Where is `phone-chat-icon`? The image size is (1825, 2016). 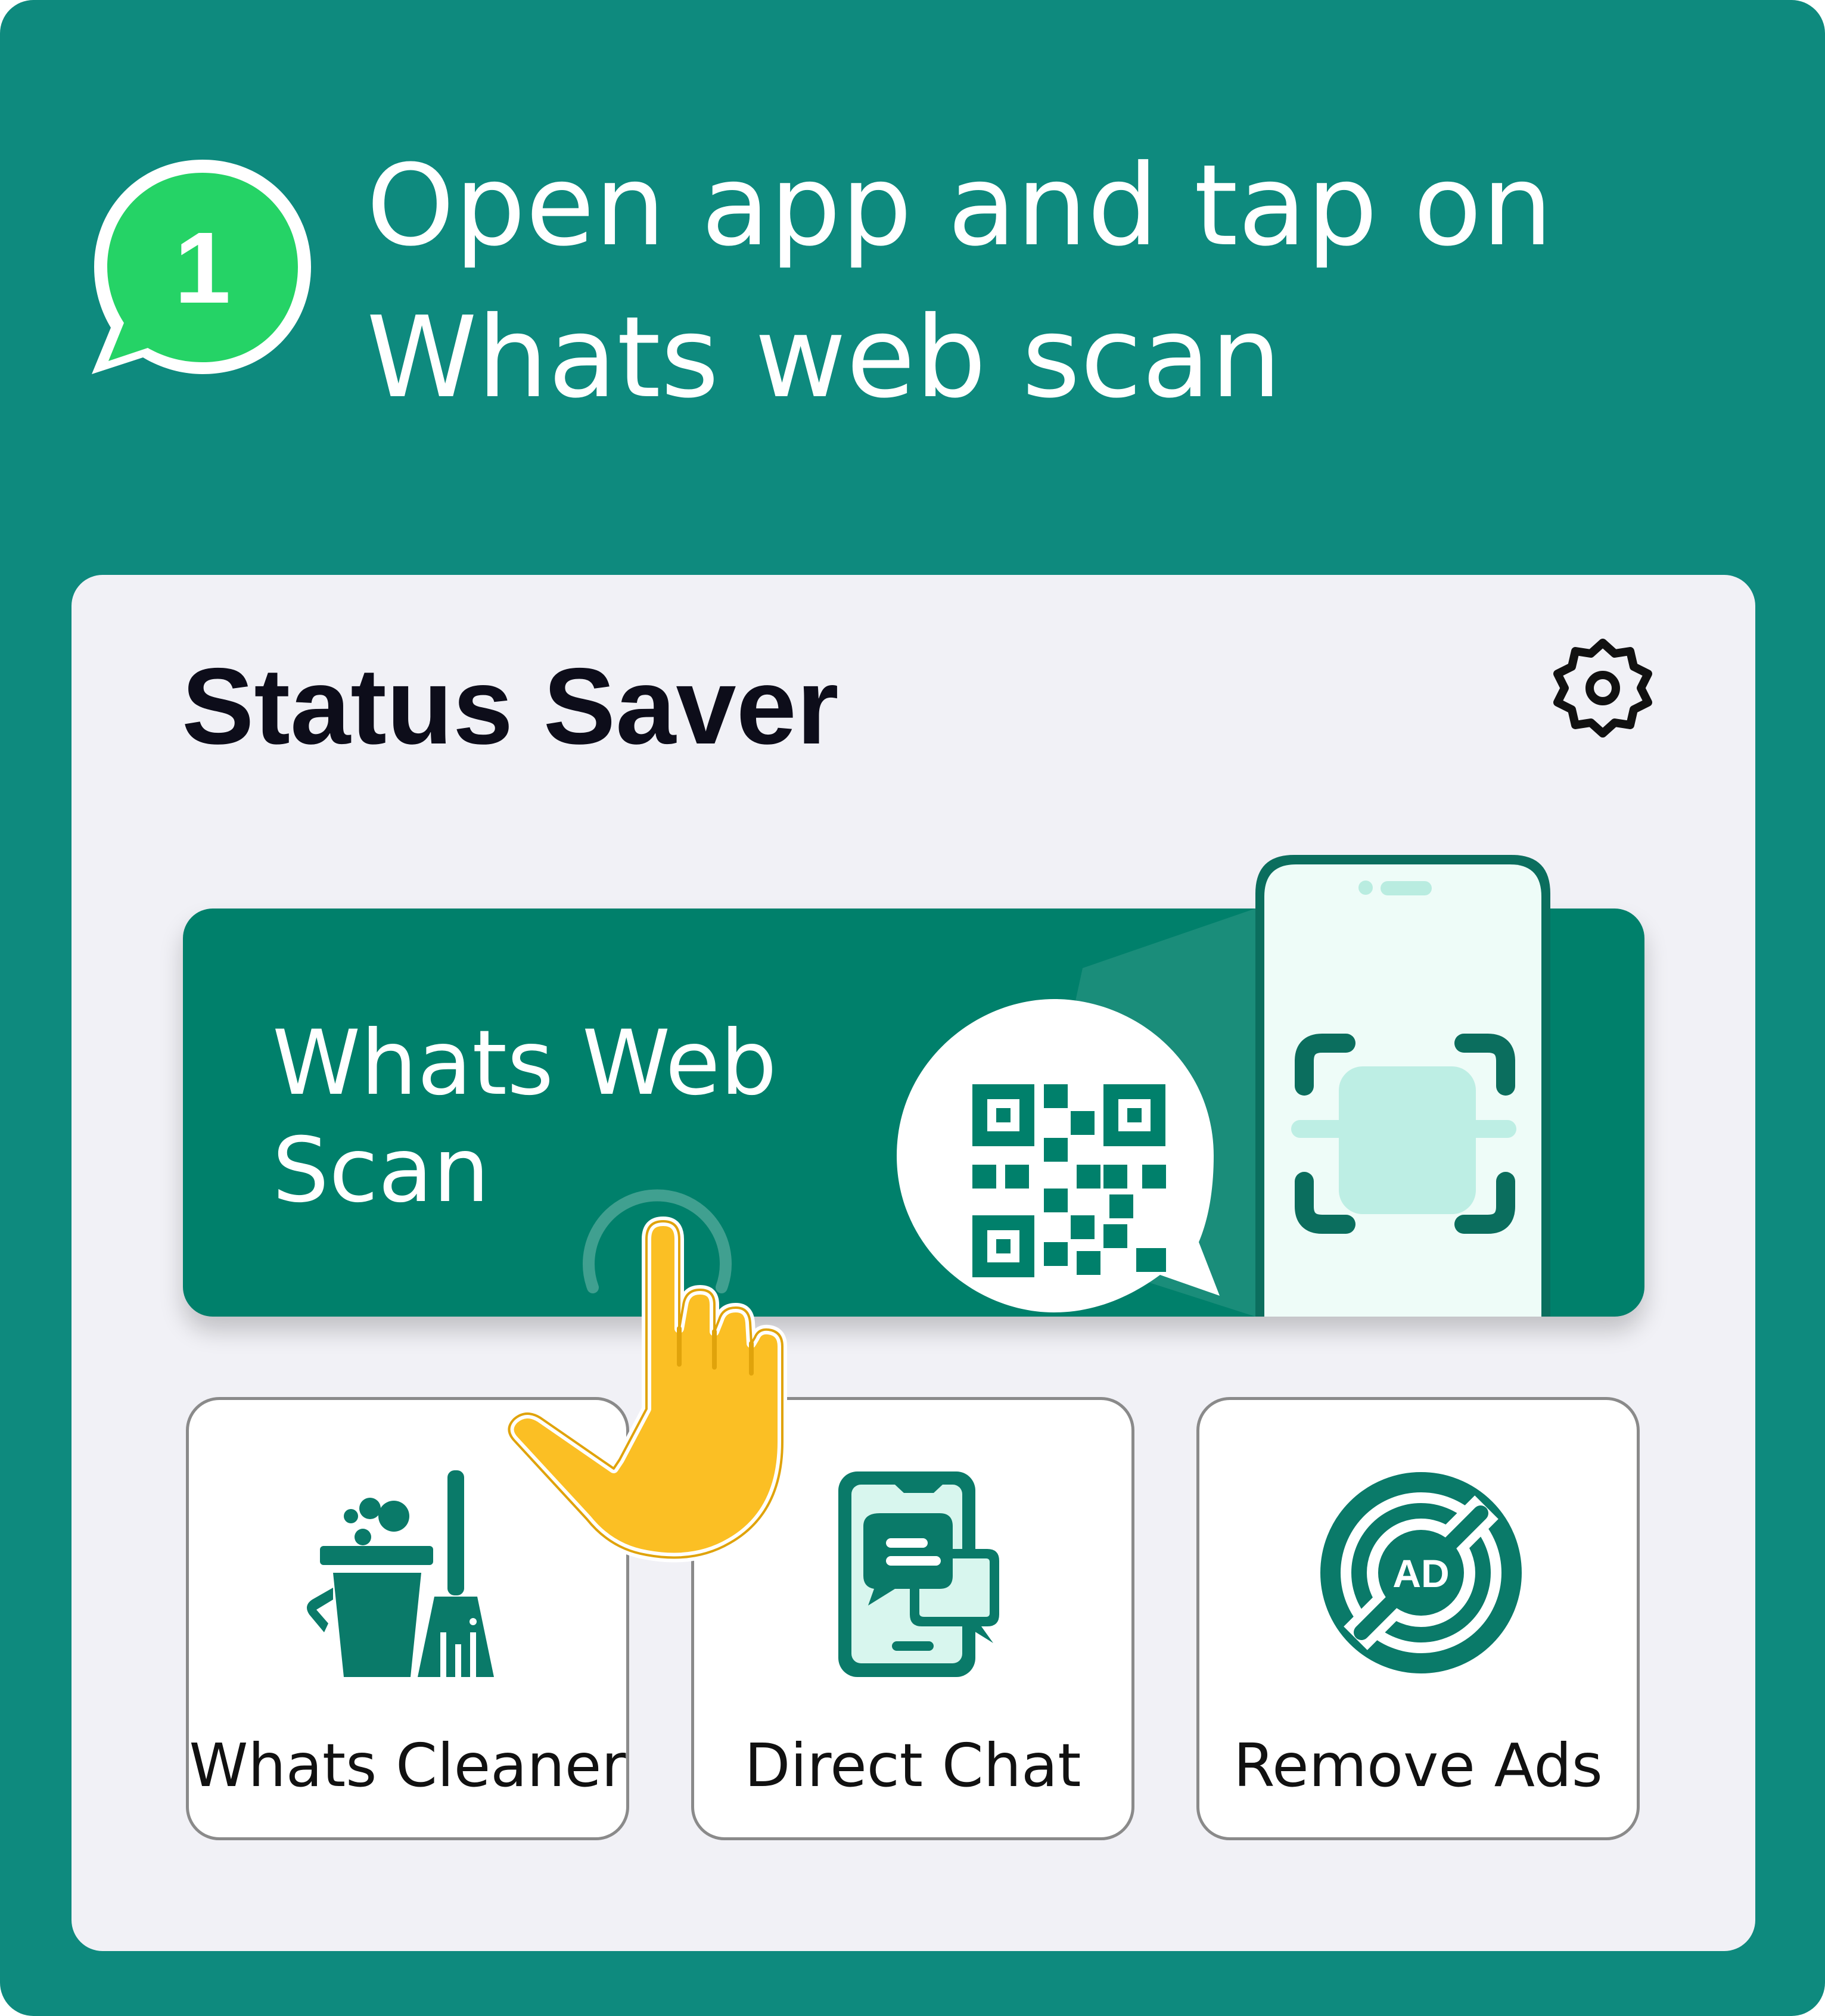
phone-chat-icon is located at coordinates (918, 1574).